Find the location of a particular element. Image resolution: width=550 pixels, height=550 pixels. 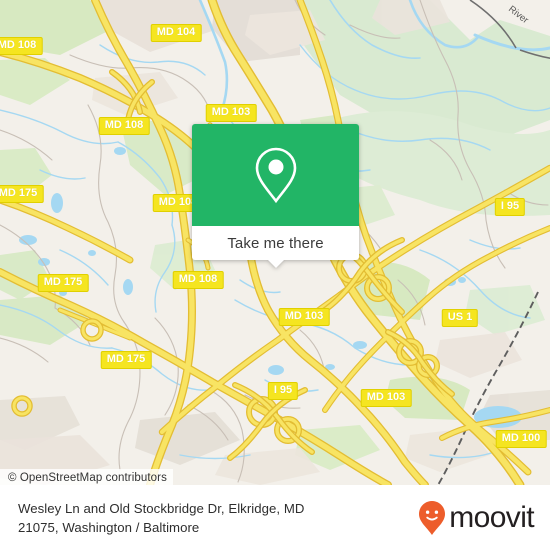

highway-shield: MD 100 is located at coordinates (521, 439).